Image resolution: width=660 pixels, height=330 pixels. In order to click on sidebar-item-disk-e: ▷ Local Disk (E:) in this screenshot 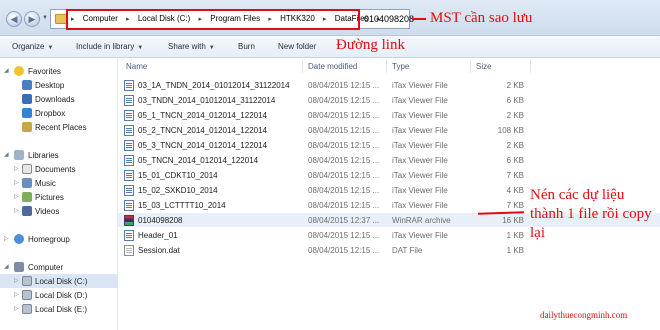, I will do `click(59, 309)`.